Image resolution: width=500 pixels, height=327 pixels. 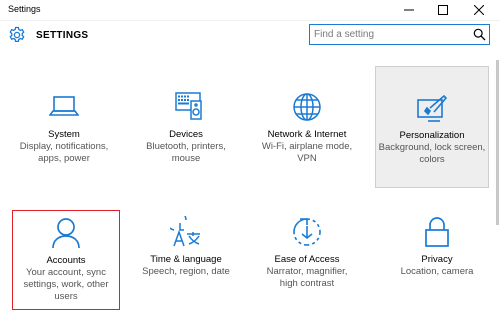 What do you see at coordinates (250, 10) in the screenshot?
I see `title-bar: Settings` at bounding box center [250, 10].